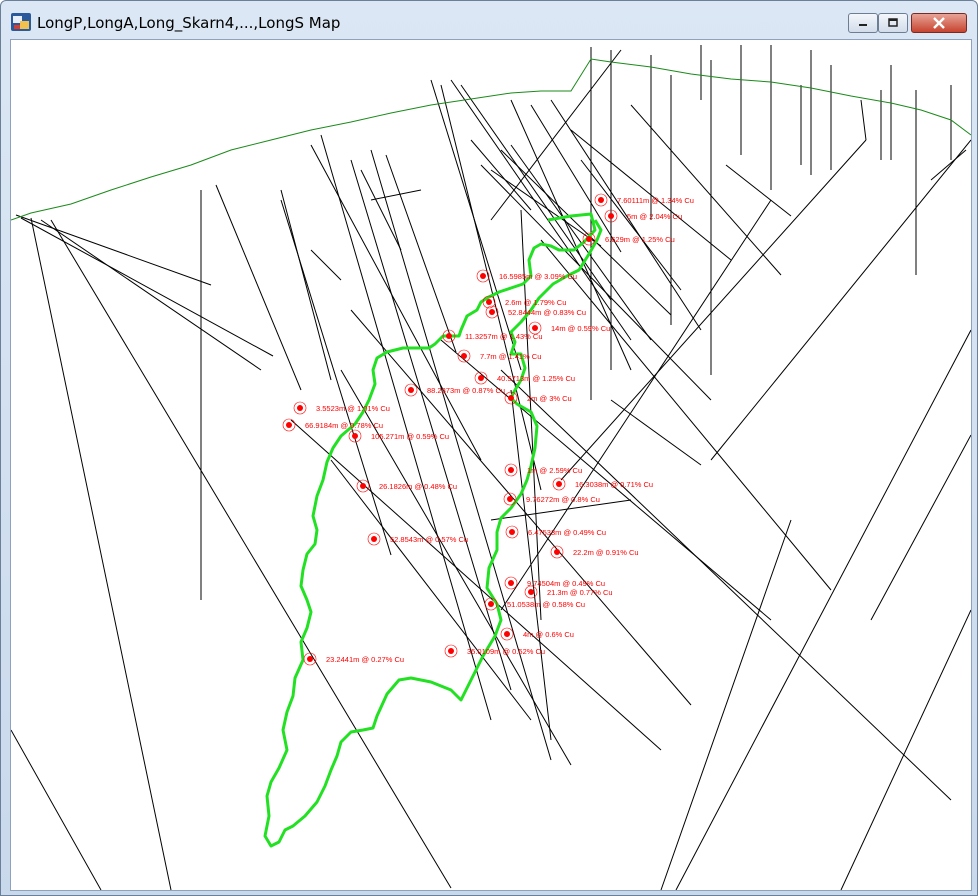 The image size is (978, 896). I want to click on maximize-button, so click(893, 23).